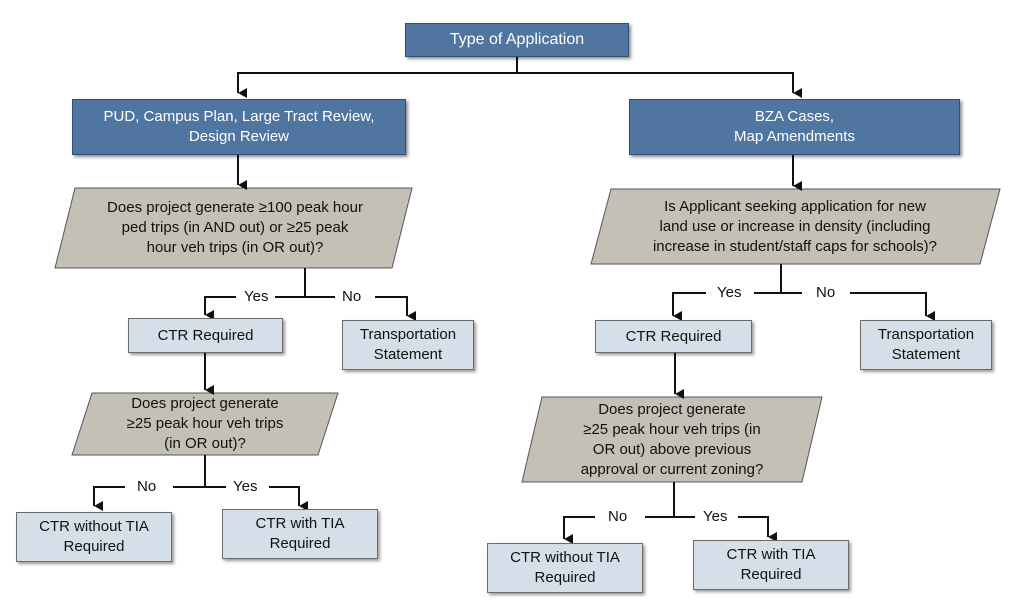  What do you see at coordinates (377, 85) in the screenshot?
I see `connector-root-left` at bounding box center [377, 85].